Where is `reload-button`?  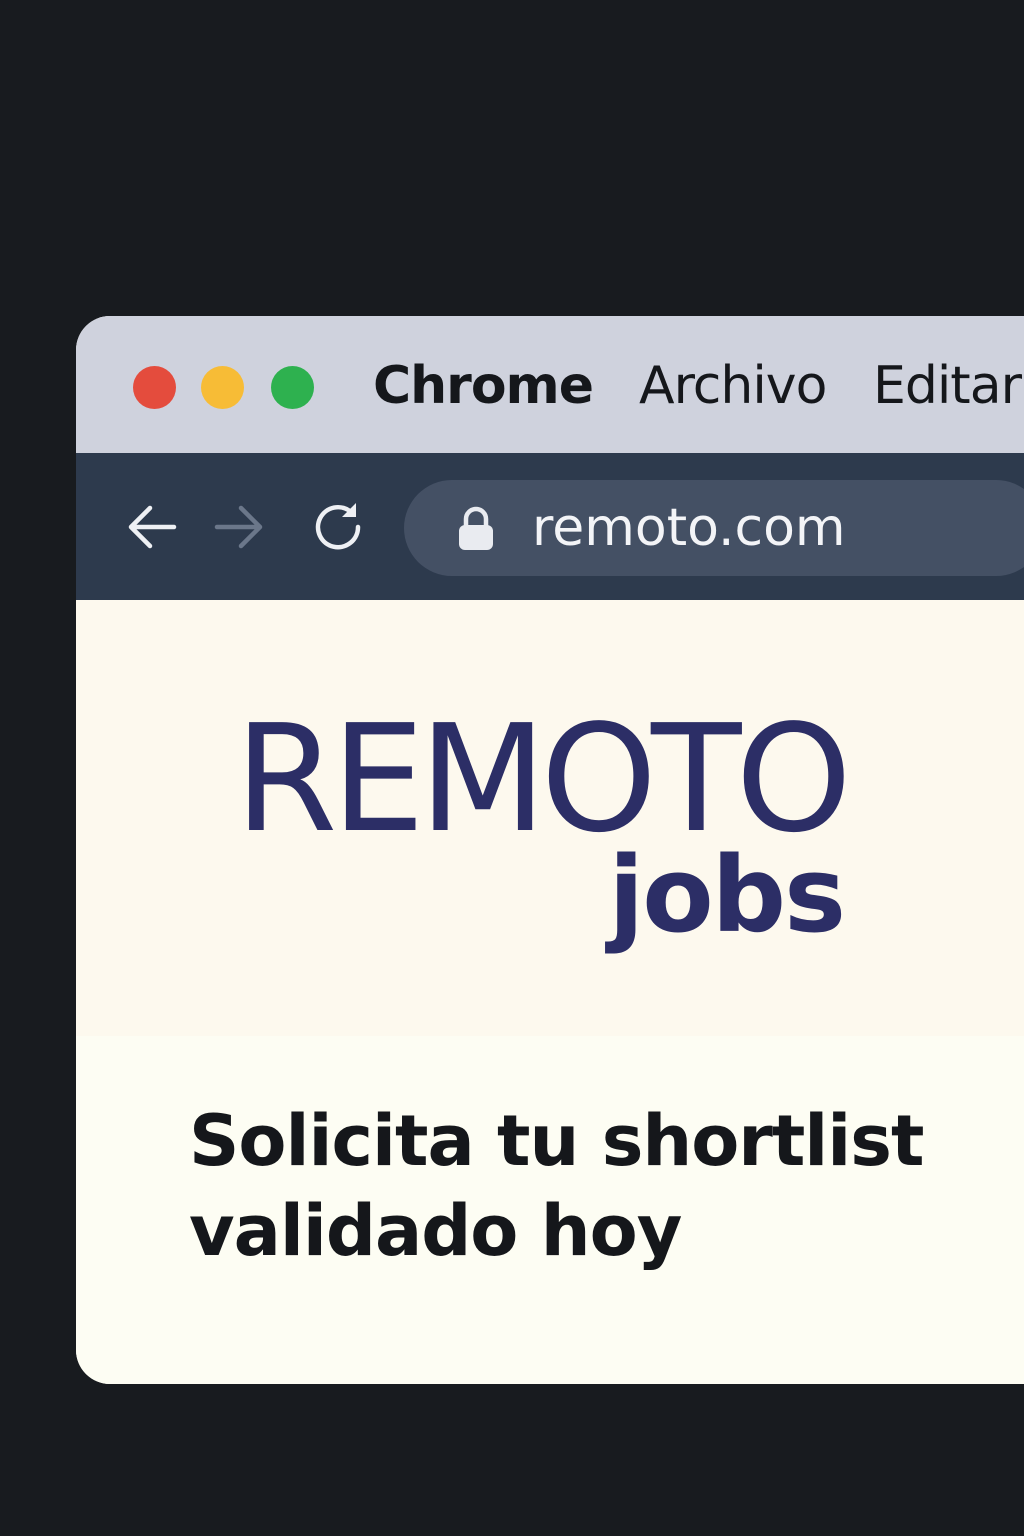 reload-button is located at coordinates (338, 527).